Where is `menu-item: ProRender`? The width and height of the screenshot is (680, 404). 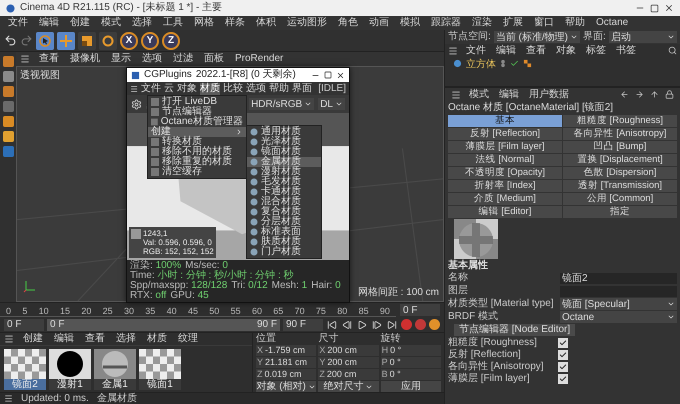
menu-item: ProRender is located at coordinates (259, 59).